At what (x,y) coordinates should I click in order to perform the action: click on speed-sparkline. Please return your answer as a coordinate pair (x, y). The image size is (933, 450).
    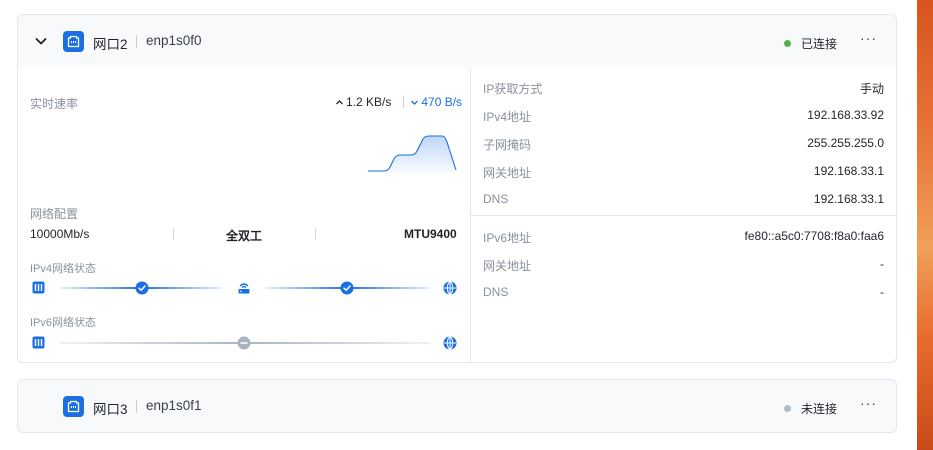
    Looking at the image, I should click on (412, 154).